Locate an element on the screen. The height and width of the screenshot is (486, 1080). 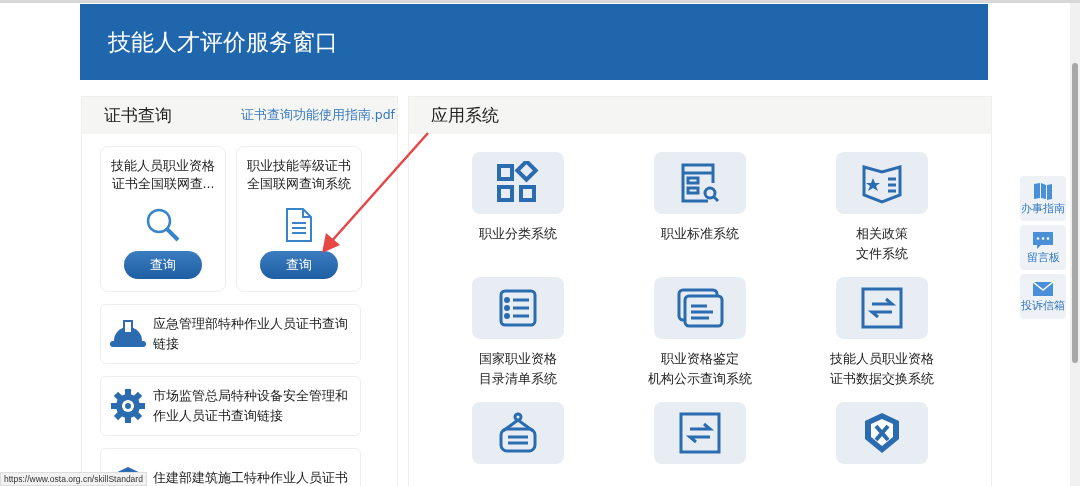
shapes-icon is located at coordinates (518, 183).